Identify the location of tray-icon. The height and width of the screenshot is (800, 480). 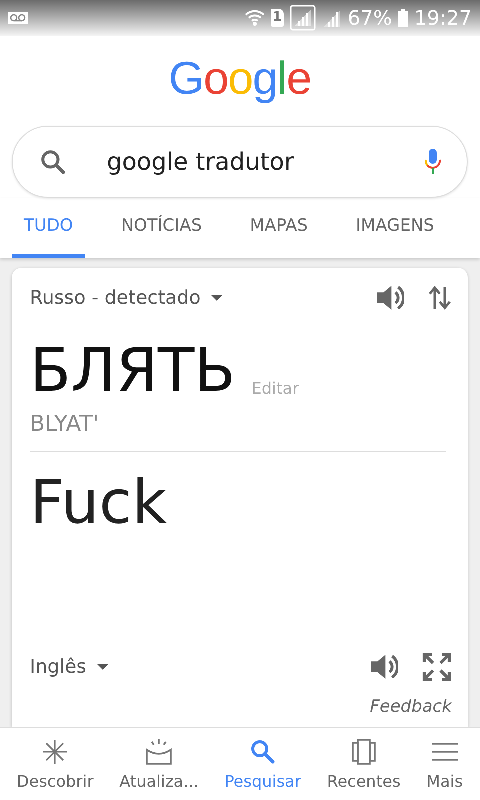
(159, 752).